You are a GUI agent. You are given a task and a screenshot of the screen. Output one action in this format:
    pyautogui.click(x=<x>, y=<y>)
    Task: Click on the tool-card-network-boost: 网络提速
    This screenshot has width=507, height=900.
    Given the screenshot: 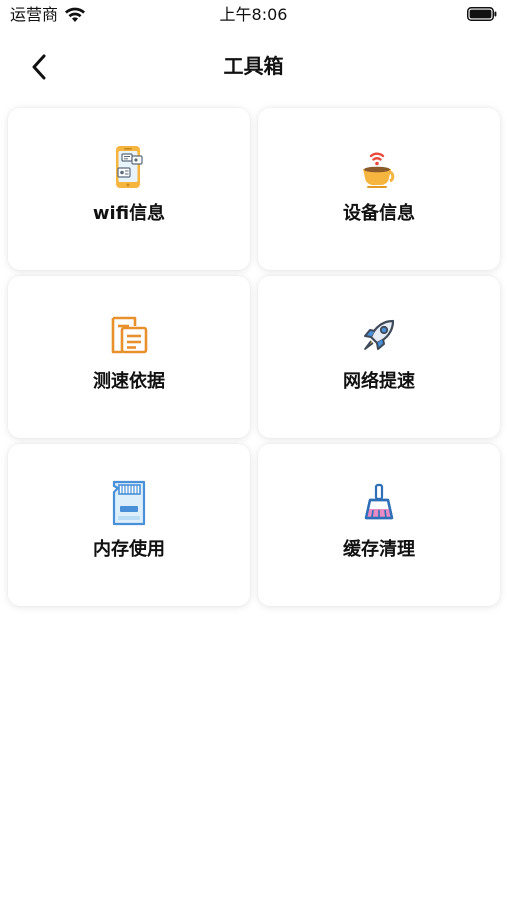 What is the action you would take?
    pyautogui.click(x=379, y=357)
    